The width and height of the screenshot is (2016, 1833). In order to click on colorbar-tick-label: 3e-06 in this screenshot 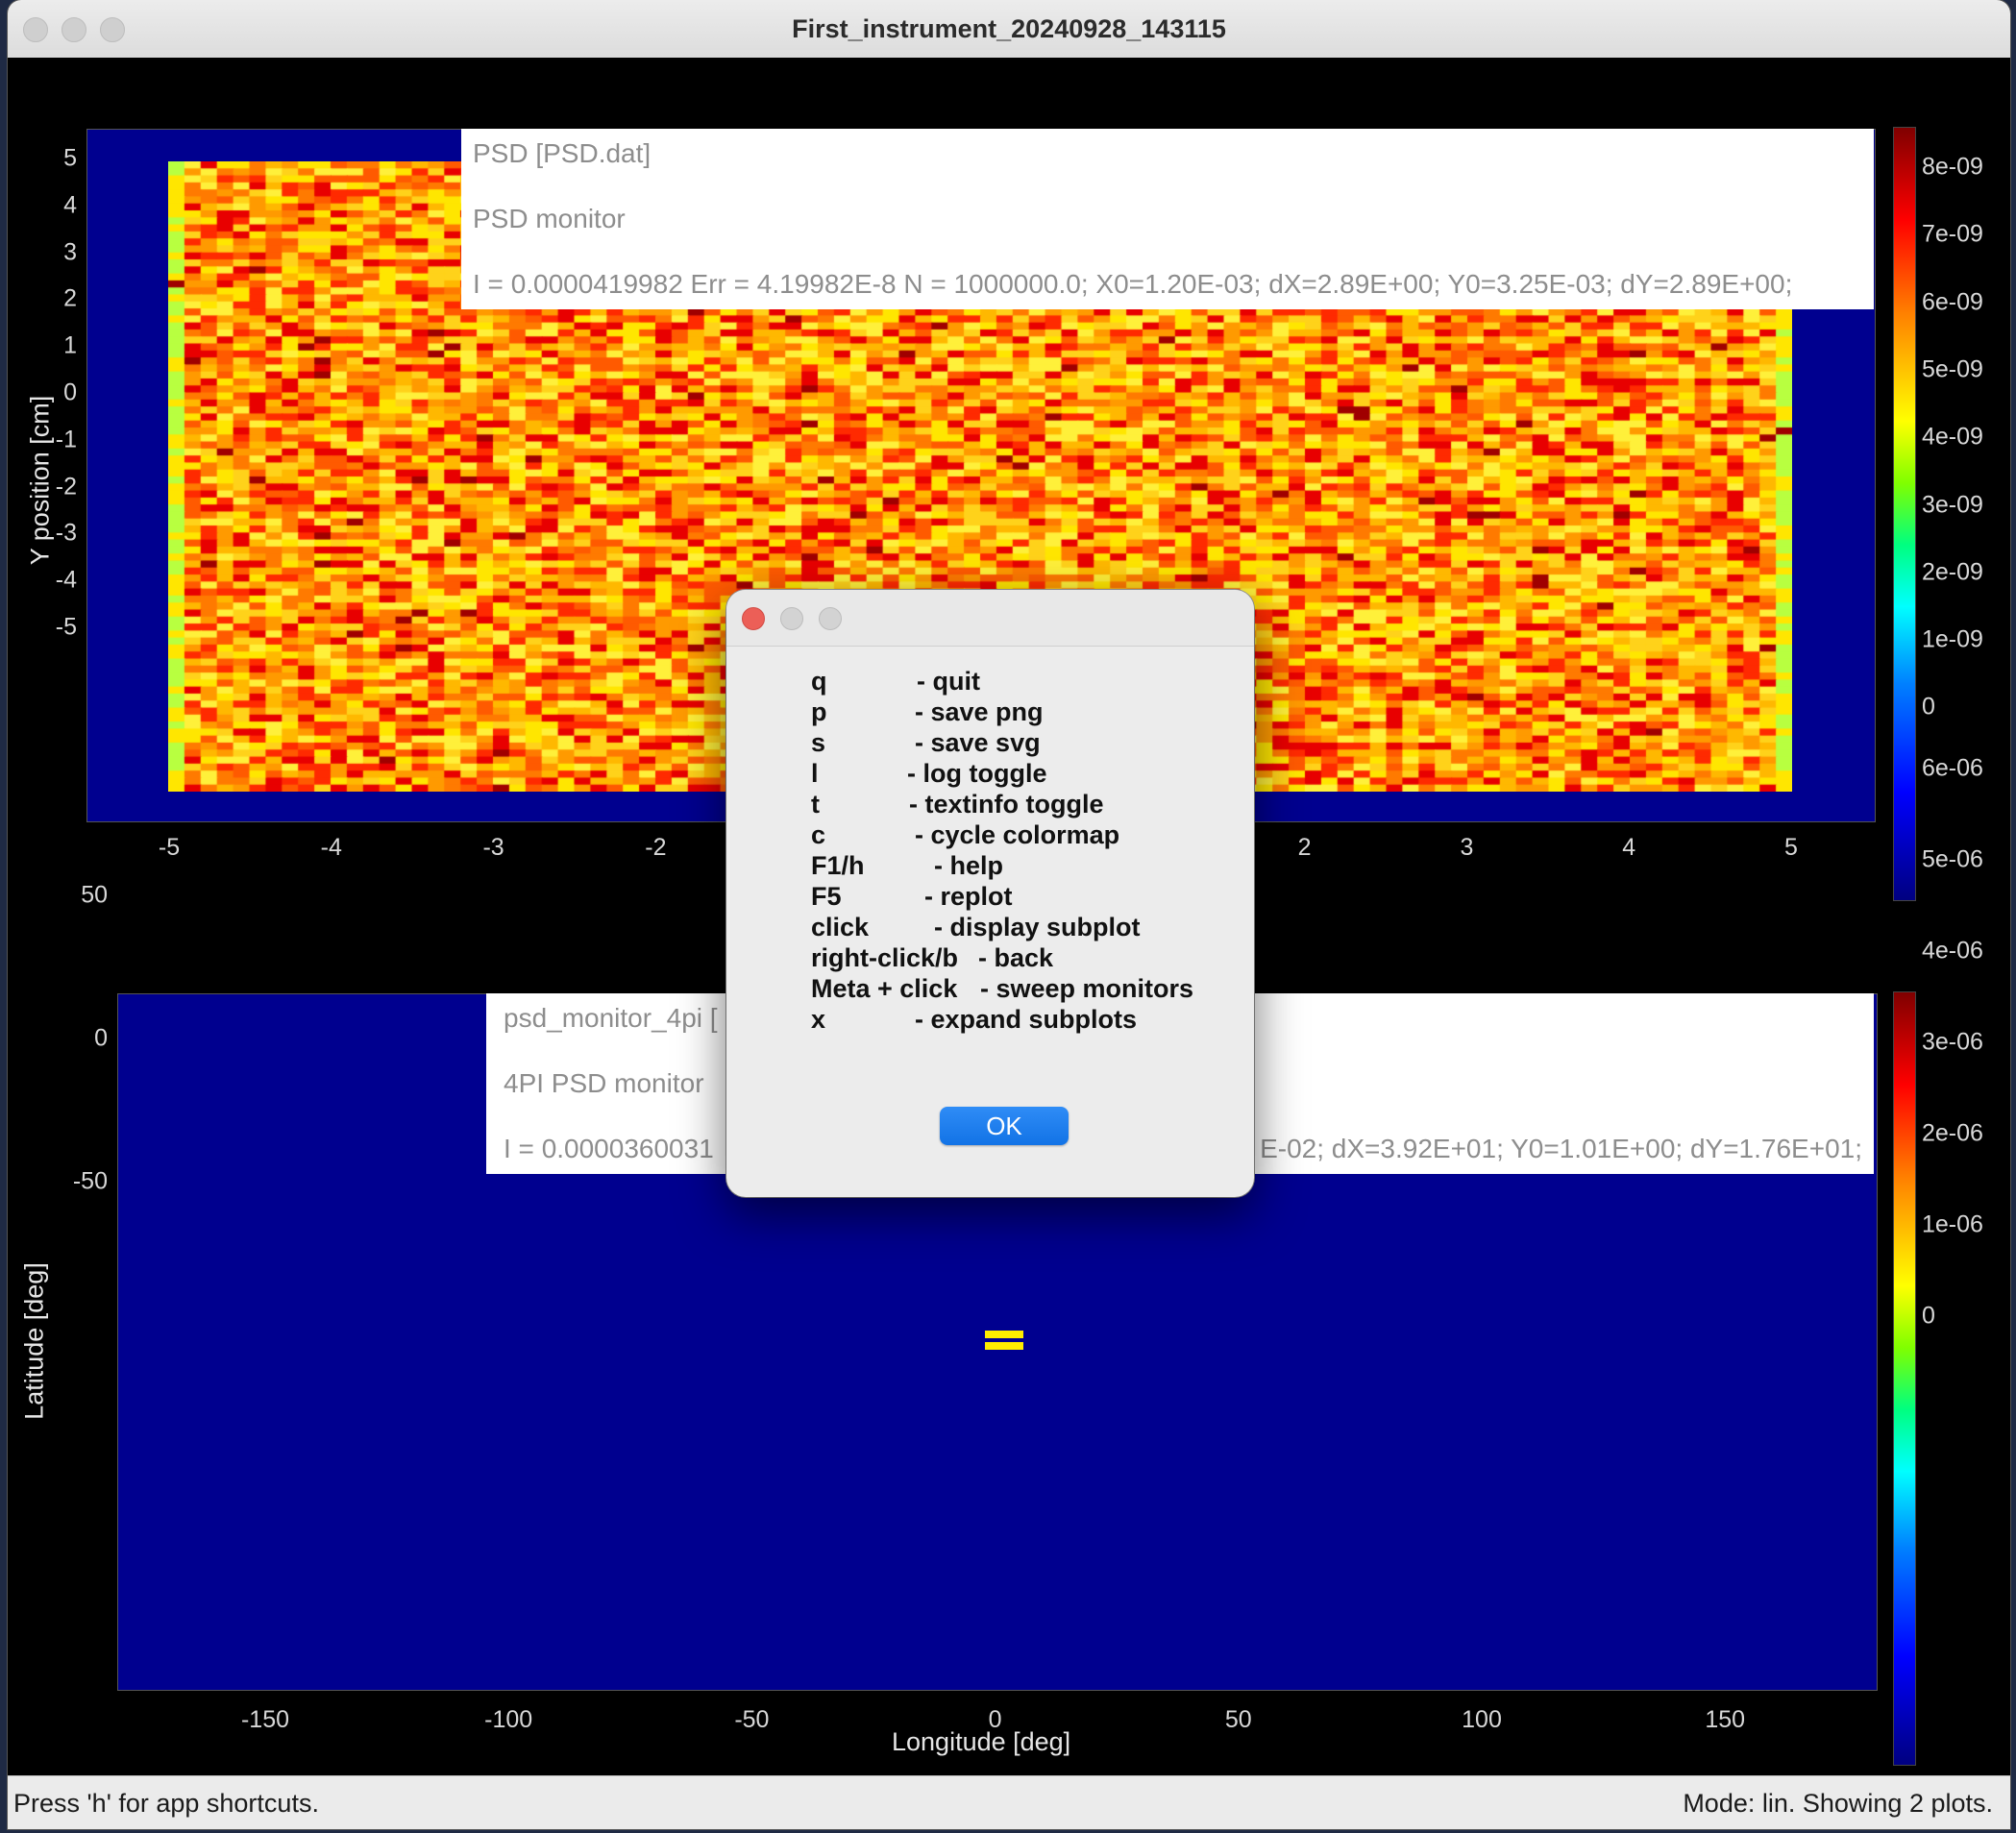, I will do `click(1952, 1042)`.